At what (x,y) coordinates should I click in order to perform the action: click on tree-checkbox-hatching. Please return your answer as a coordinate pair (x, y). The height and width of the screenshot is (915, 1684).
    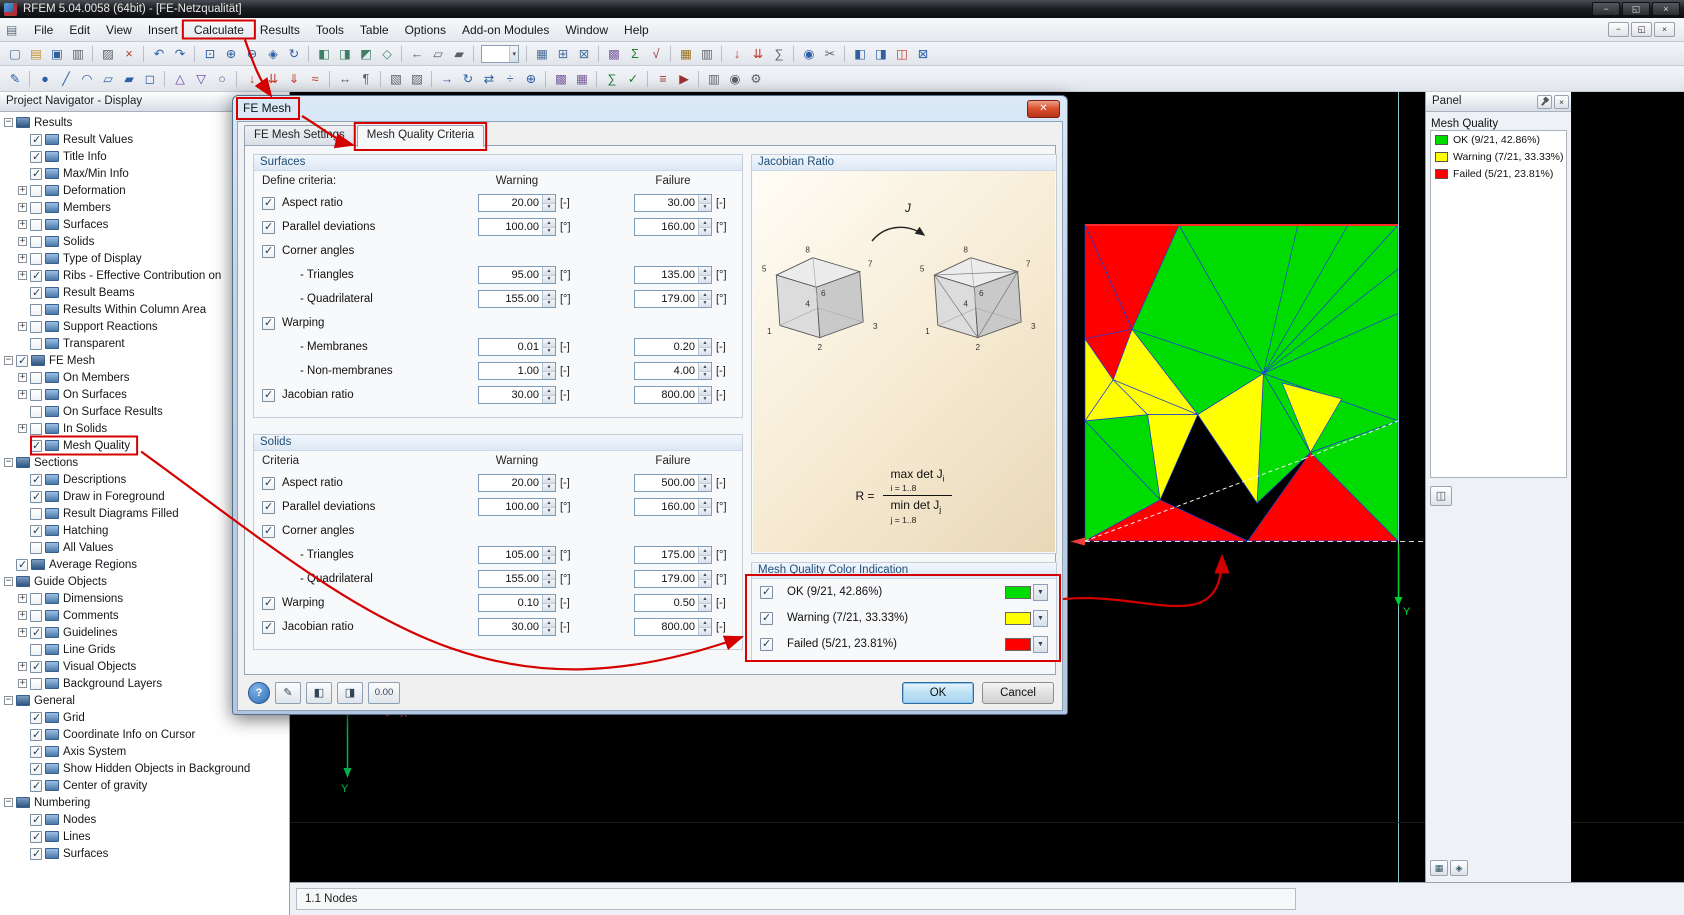
    Looking at the image, I should click on (36, 530).